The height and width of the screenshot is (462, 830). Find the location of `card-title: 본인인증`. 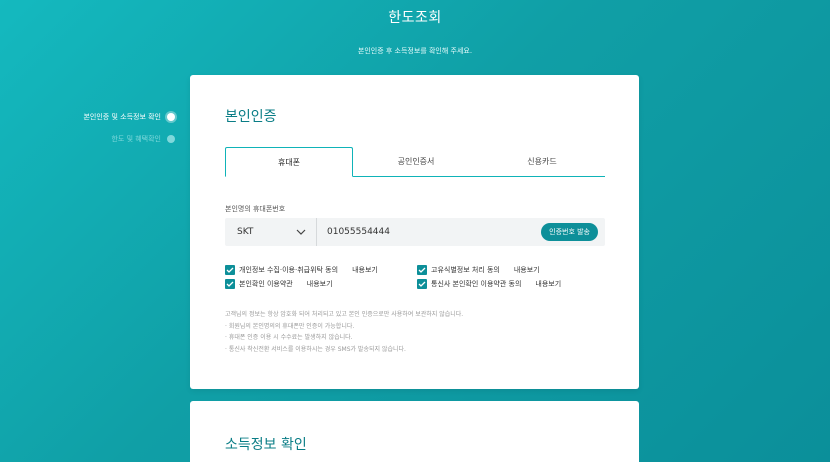

card-title: 본인인증 is located at coordinates (251, 117).